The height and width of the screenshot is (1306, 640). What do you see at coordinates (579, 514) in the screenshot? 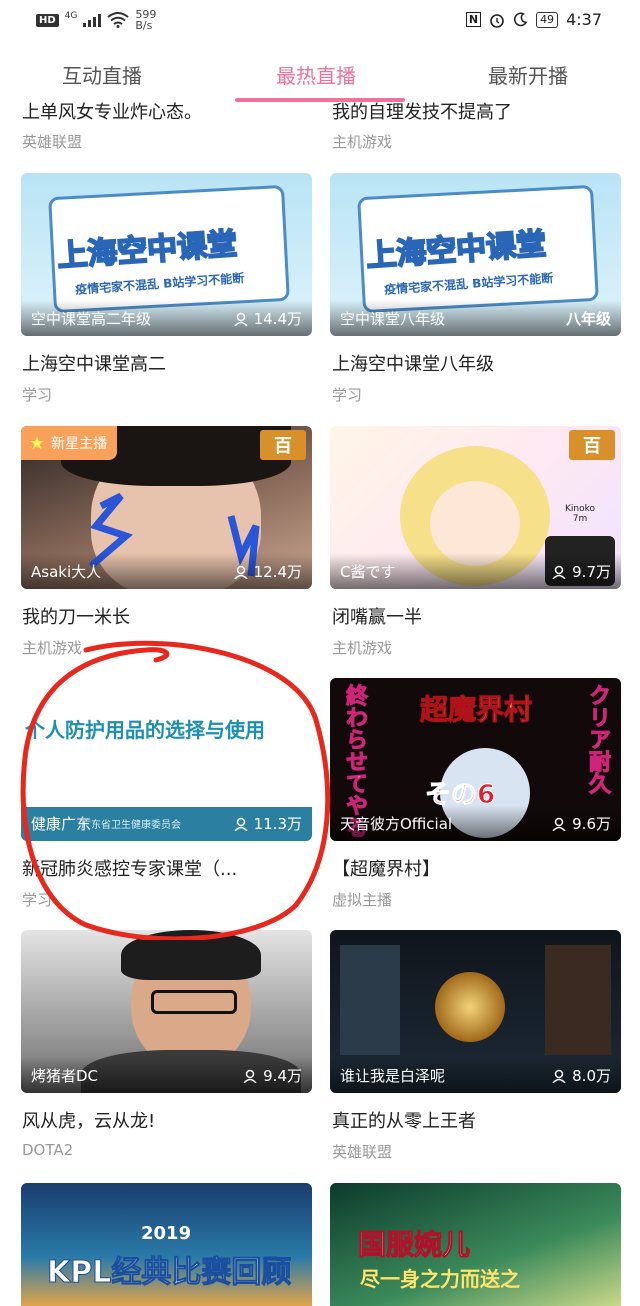
I see `thumb-tag: Kinoko 7m` at bounding box center [579, 514].